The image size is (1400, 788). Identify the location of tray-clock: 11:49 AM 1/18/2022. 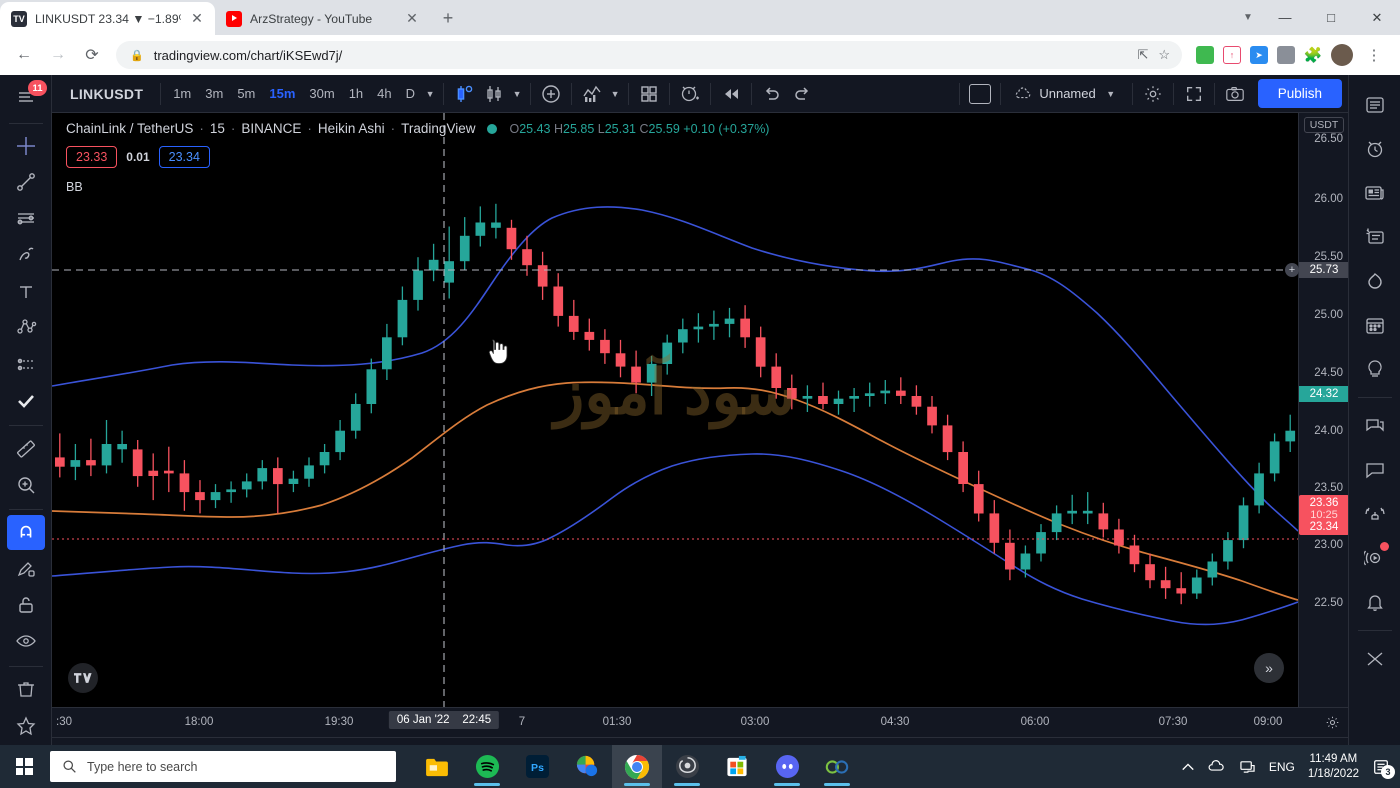
(1333, 767).